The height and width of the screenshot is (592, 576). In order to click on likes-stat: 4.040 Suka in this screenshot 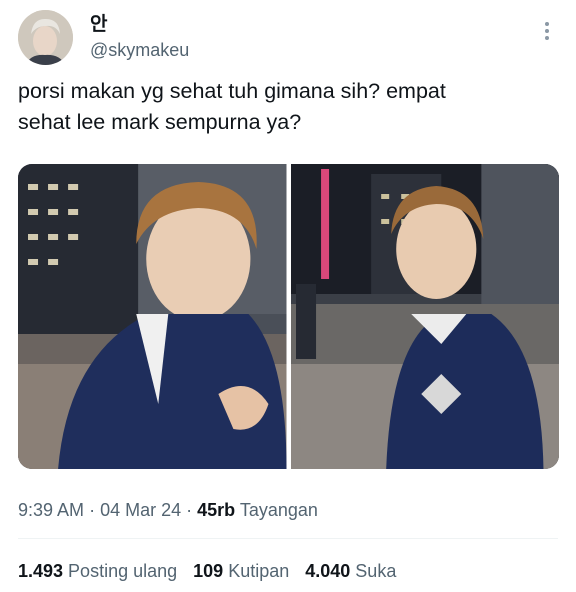, I will do `click(350, 571)`.